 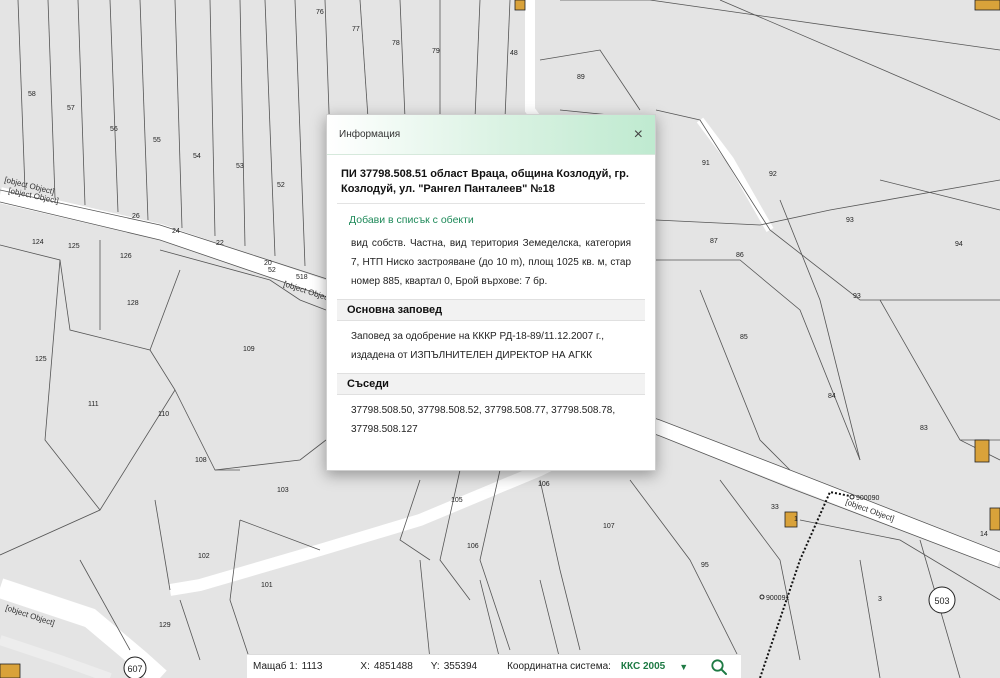 I want to click on parcel-number-label: 57, so click(x=71, y=108).